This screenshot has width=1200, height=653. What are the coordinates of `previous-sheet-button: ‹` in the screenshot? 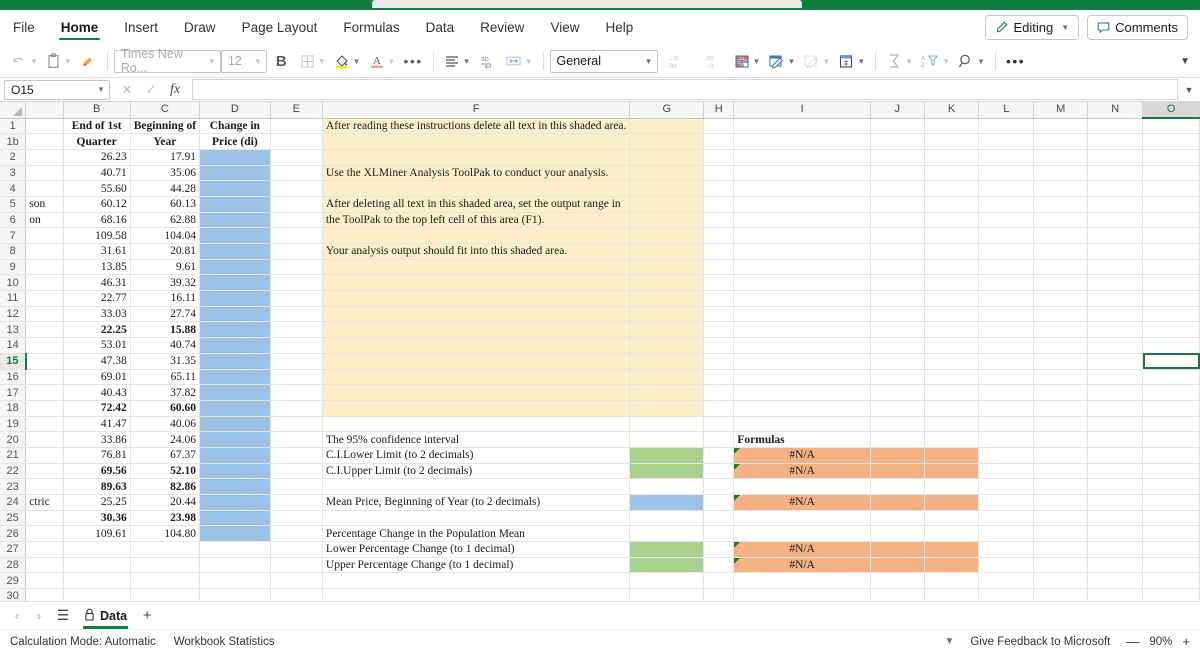 It's located at (17, 615).